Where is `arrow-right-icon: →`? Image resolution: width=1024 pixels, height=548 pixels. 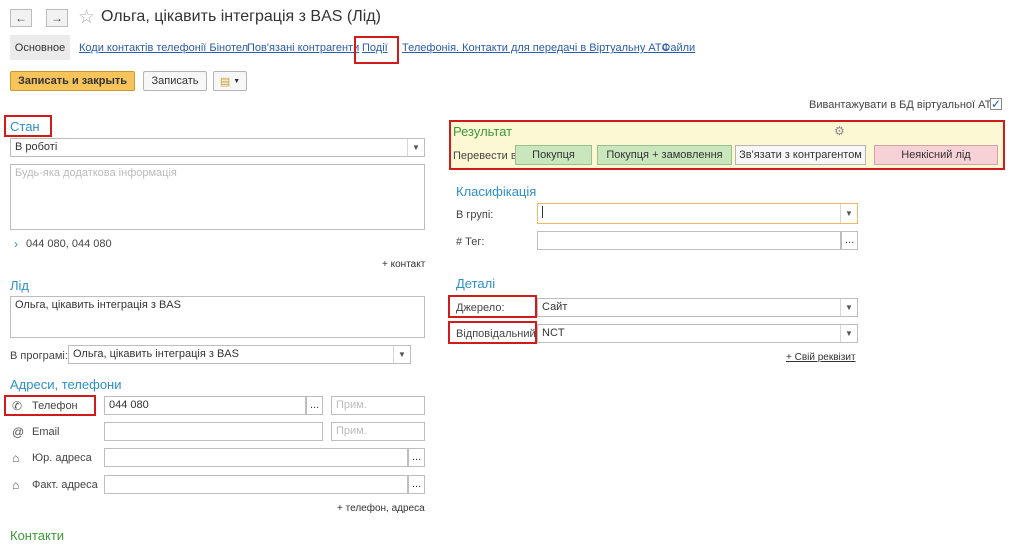 arrow-right-icon: → is located at coordinates (57, 18).